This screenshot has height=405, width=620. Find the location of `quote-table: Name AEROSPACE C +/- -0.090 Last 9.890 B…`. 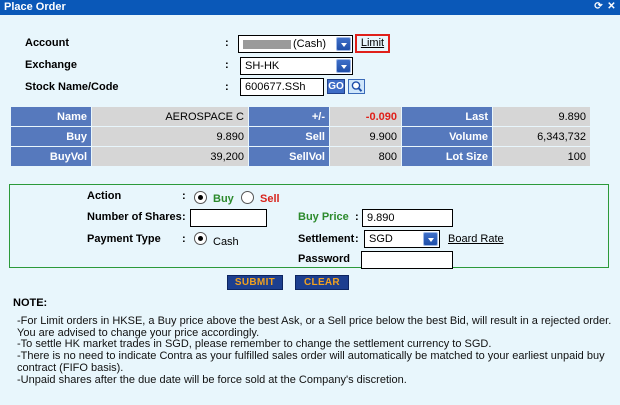

quote-table: Name AEROSPACE C +/- -0.090 Last 9.890 B… is located at coordinates (300, 136).